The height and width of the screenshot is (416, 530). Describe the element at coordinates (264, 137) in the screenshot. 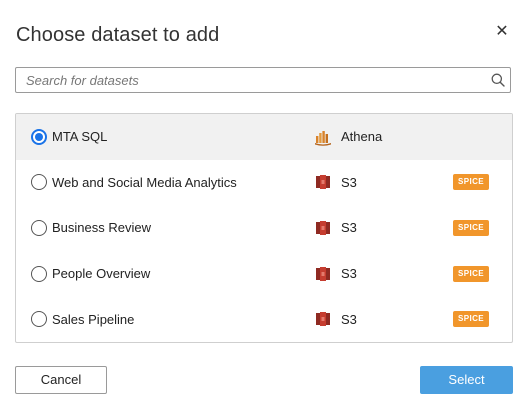

I see `dataset-row-mta-sql: MTA SQL Athena` at that location.